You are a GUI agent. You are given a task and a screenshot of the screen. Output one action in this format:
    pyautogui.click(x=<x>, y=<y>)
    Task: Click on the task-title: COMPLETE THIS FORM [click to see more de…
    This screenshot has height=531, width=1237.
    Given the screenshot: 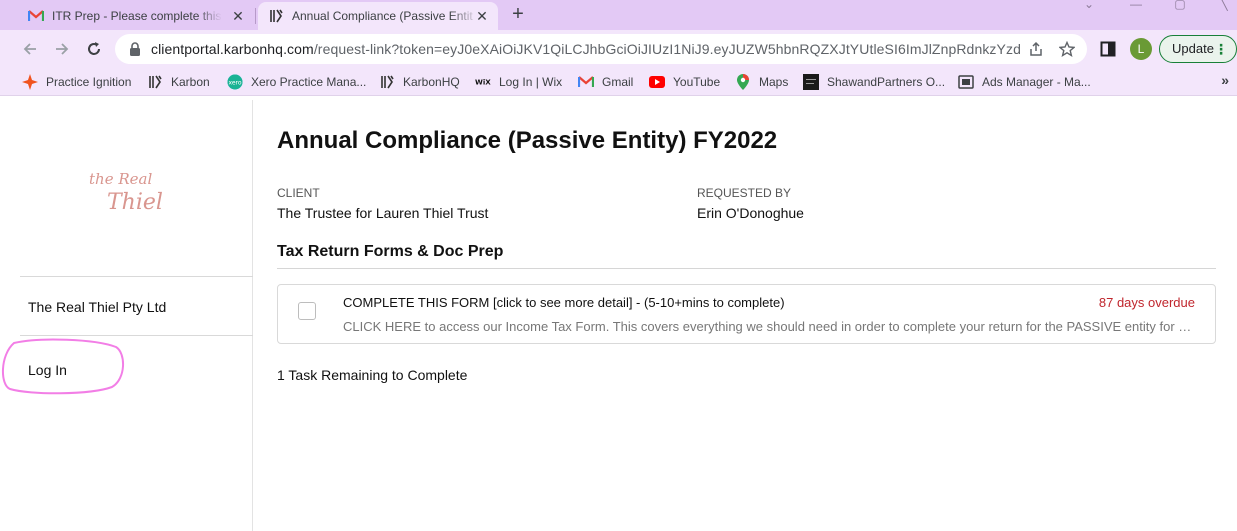 What is the action you would take?
    pyautogui.click(x=564, y=302)
    